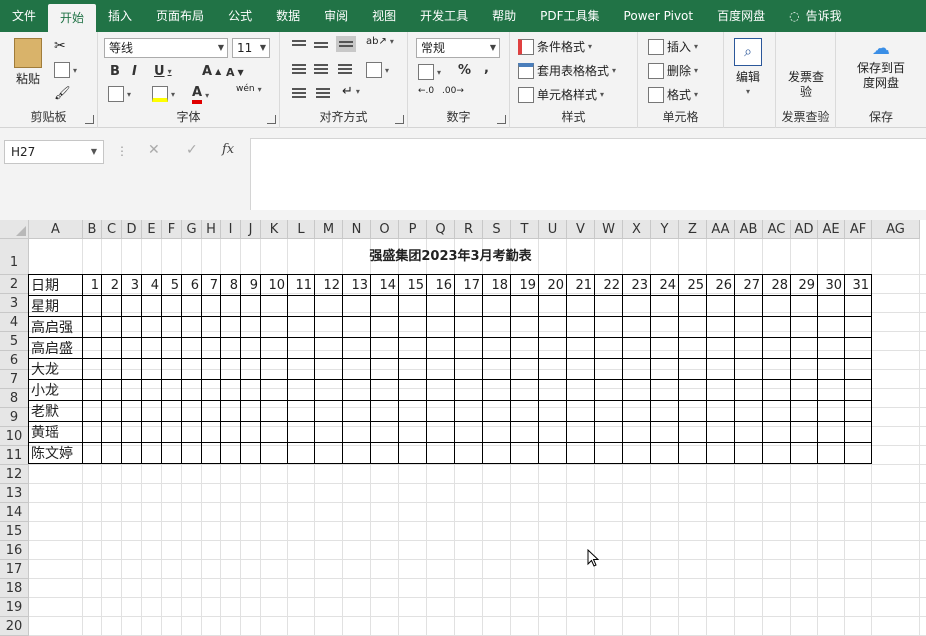  What do you see at coordinates (92, 285) in the screenshot?
I see `day-cell: 1` at bounding box center [92, 285].